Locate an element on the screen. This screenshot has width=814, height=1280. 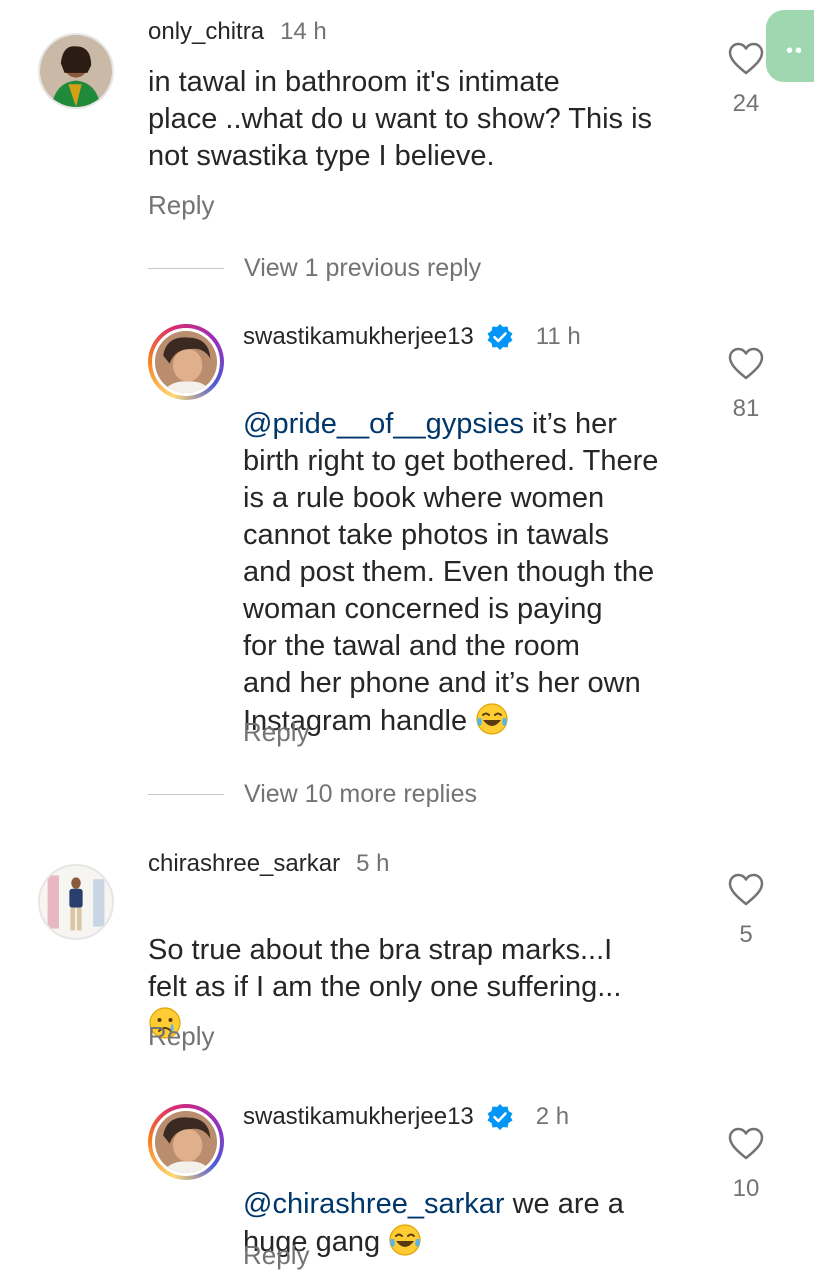
view-previous-reply: View 1 previous reply is located at coordinates (314, 268).